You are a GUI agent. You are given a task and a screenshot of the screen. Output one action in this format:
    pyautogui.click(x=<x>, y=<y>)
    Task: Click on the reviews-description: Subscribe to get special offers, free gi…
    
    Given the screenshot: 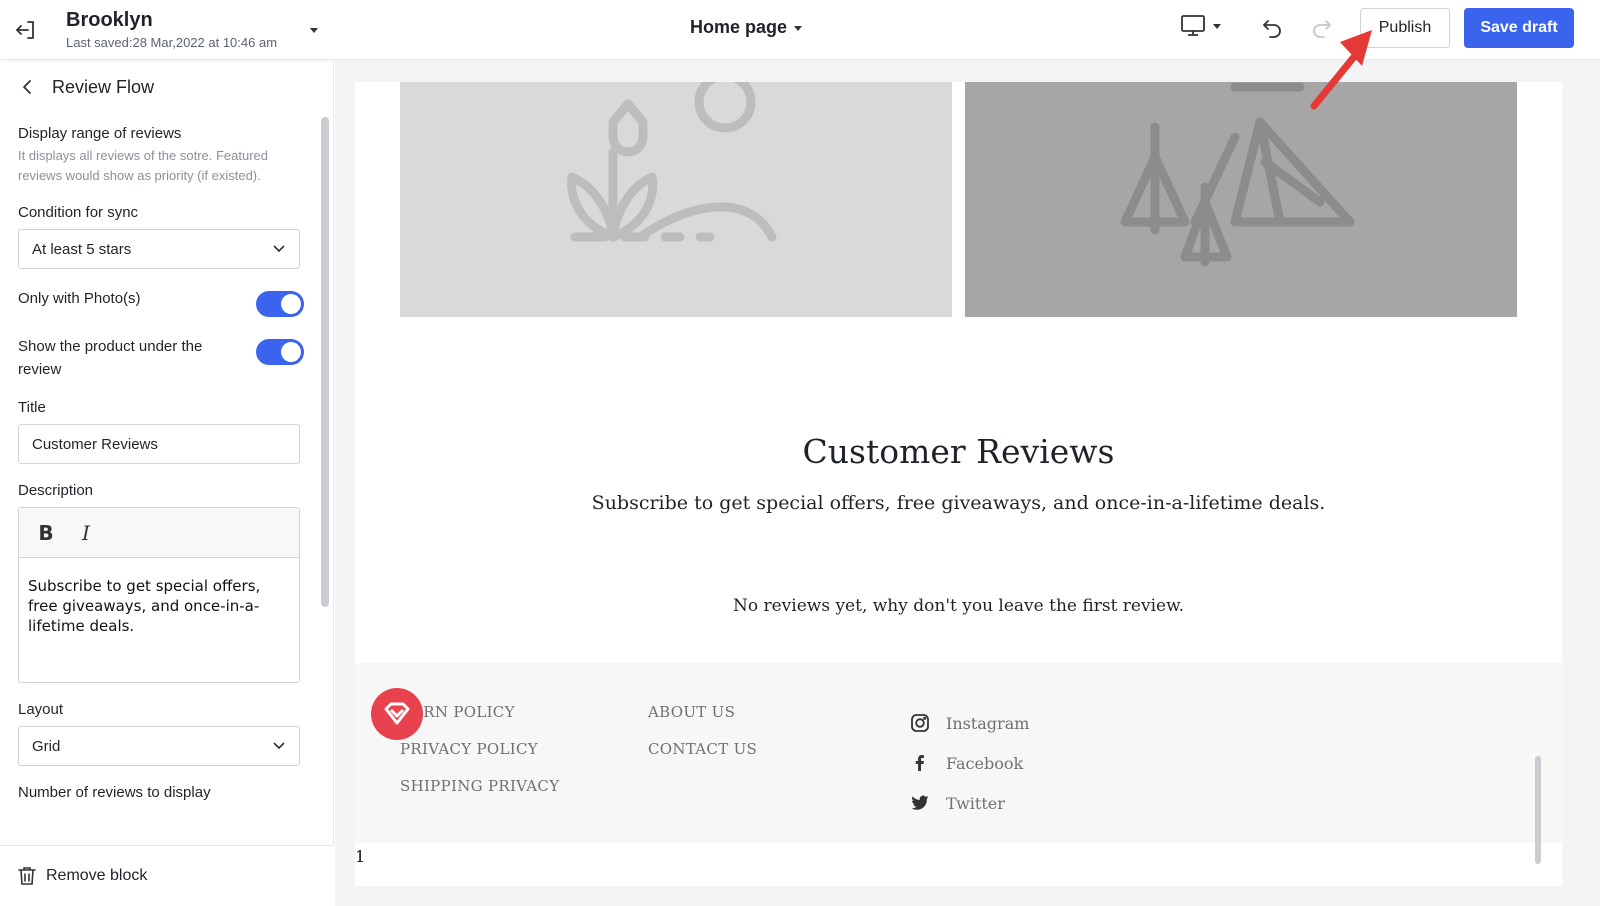 What is the action you would take?
    pyautogui.click(x=958, y=503)
    